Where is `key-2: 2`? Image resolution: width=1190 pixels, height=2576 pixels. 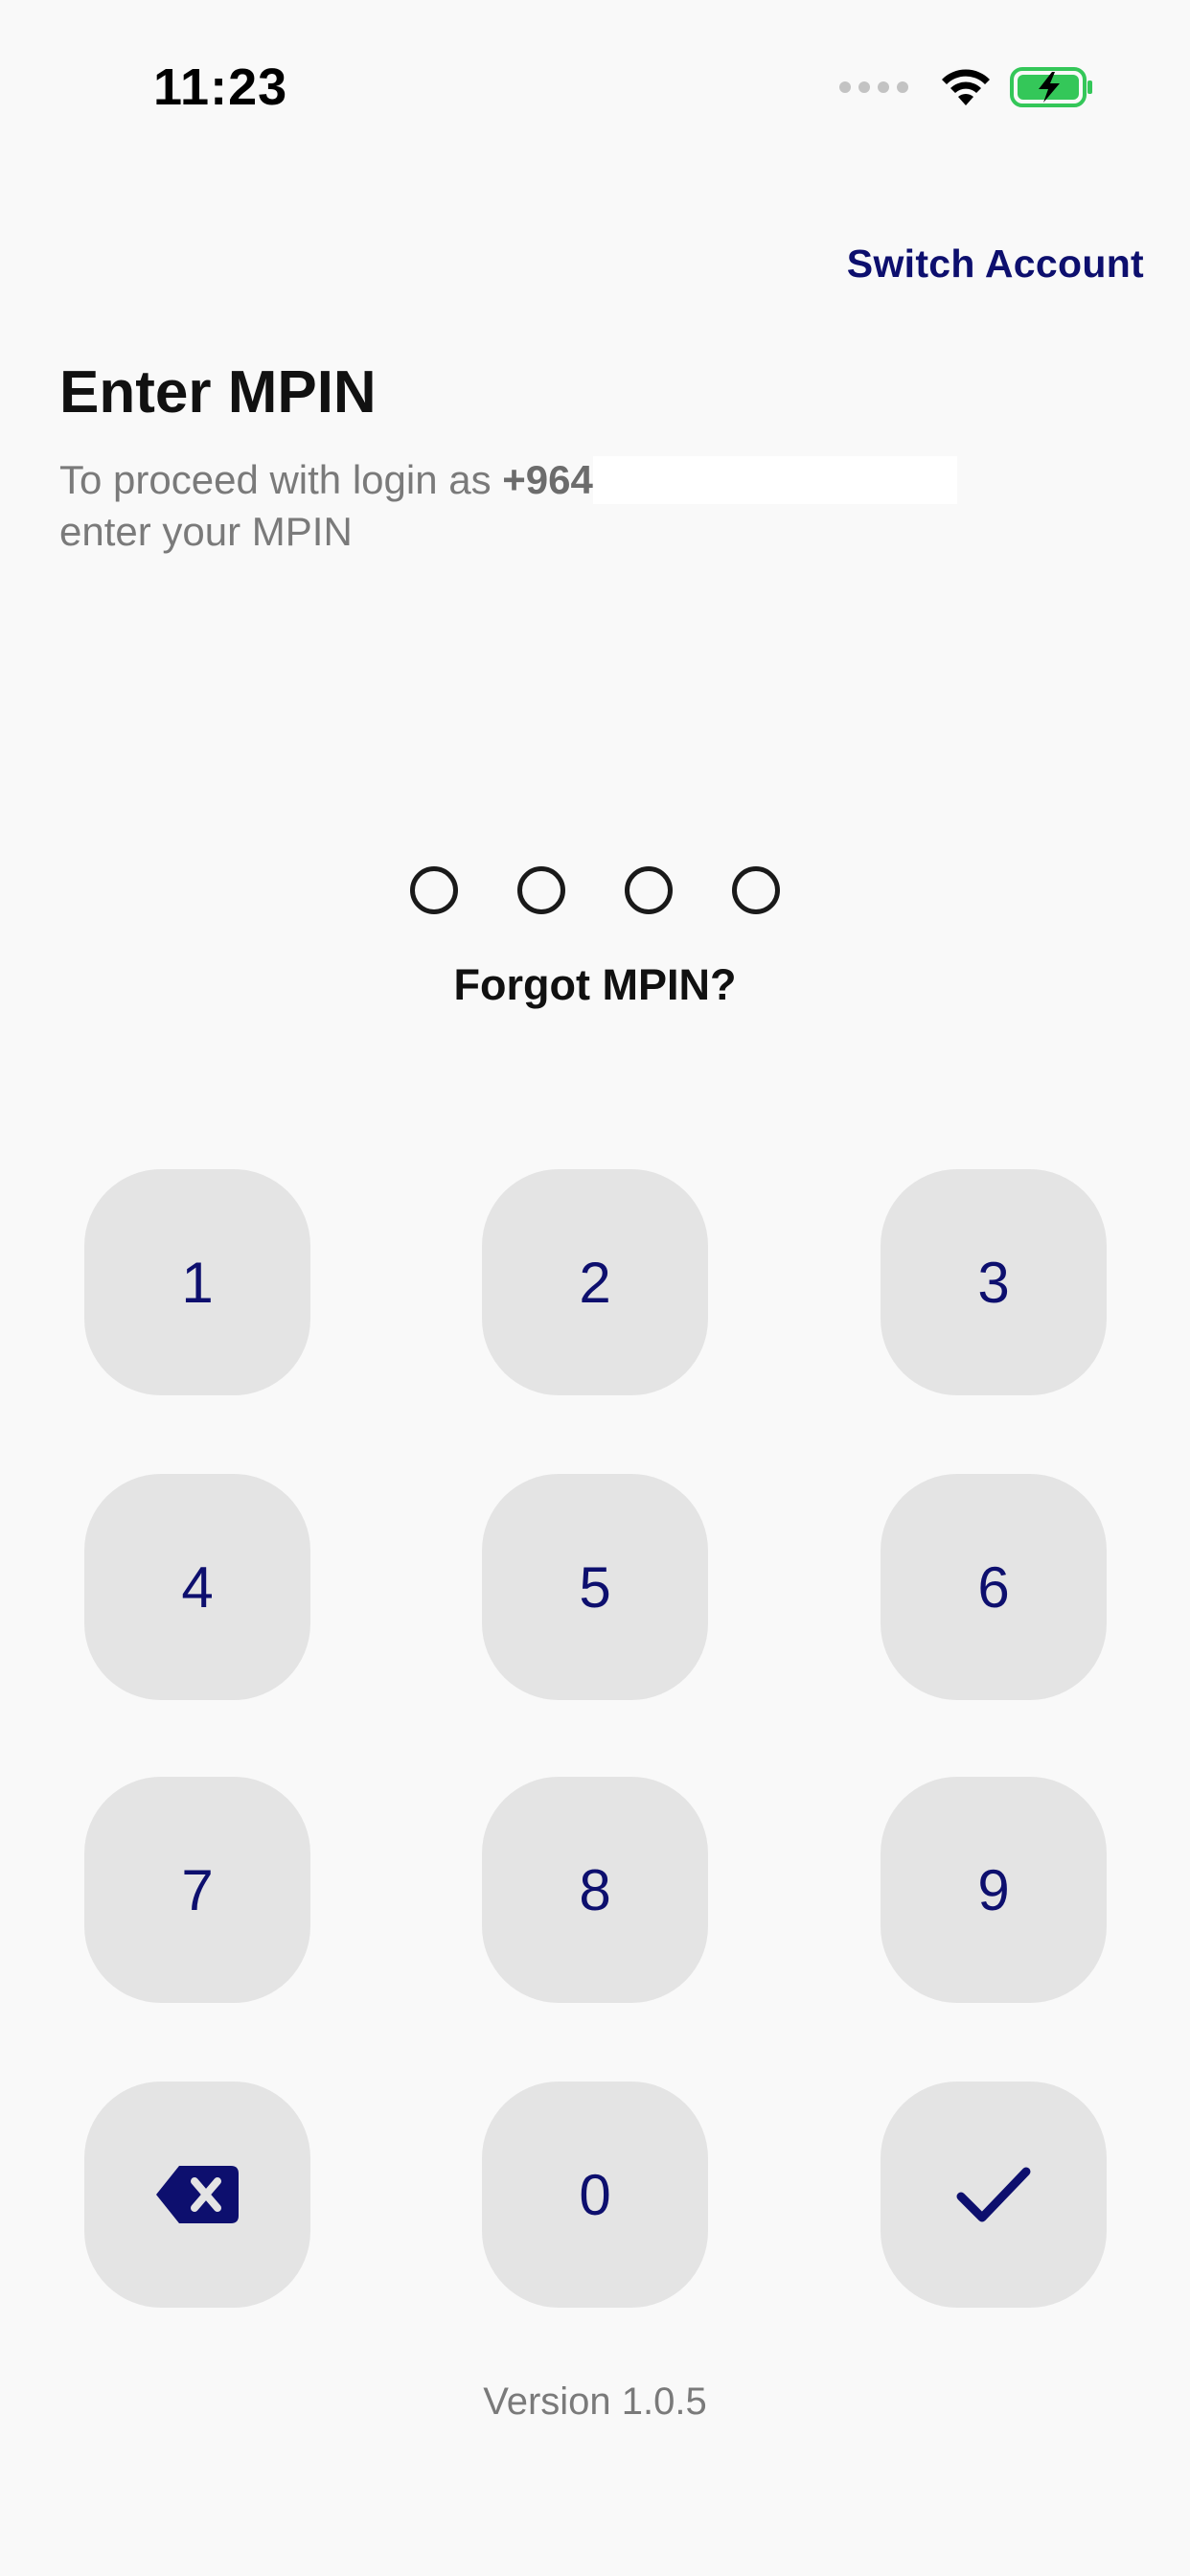 key-2: 2 is located at coordinates (595, 1282).